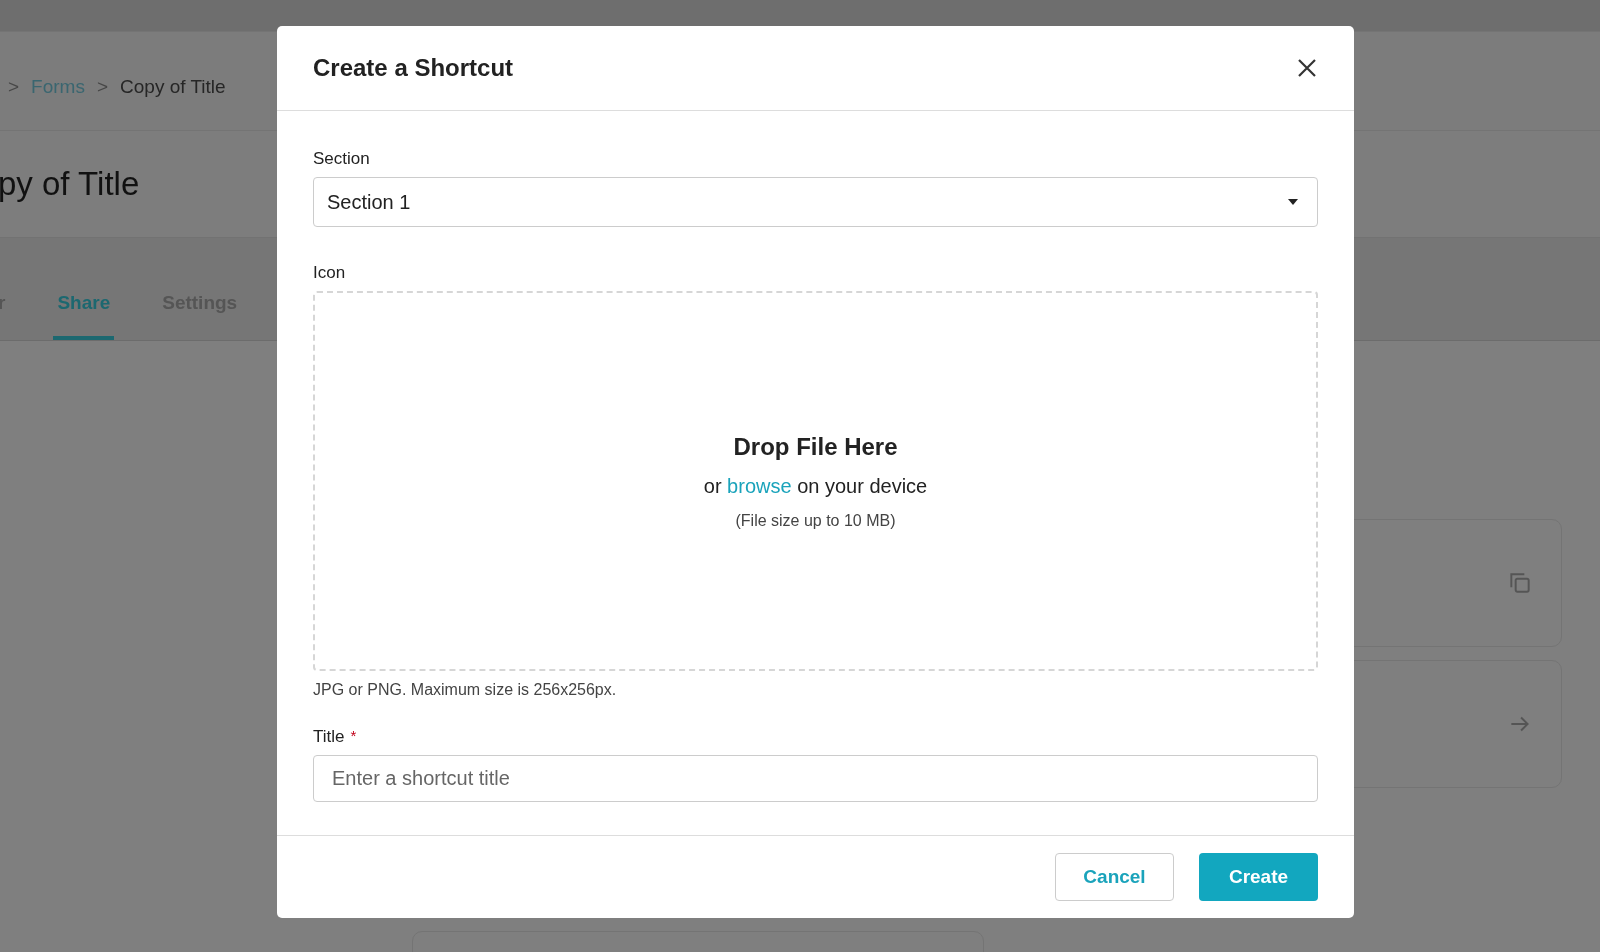 The height and width of the screenshot is (952, 1600). Describe the element at coordinates (1293, 202) in the screenshot. I see `caret-icon` at that location.